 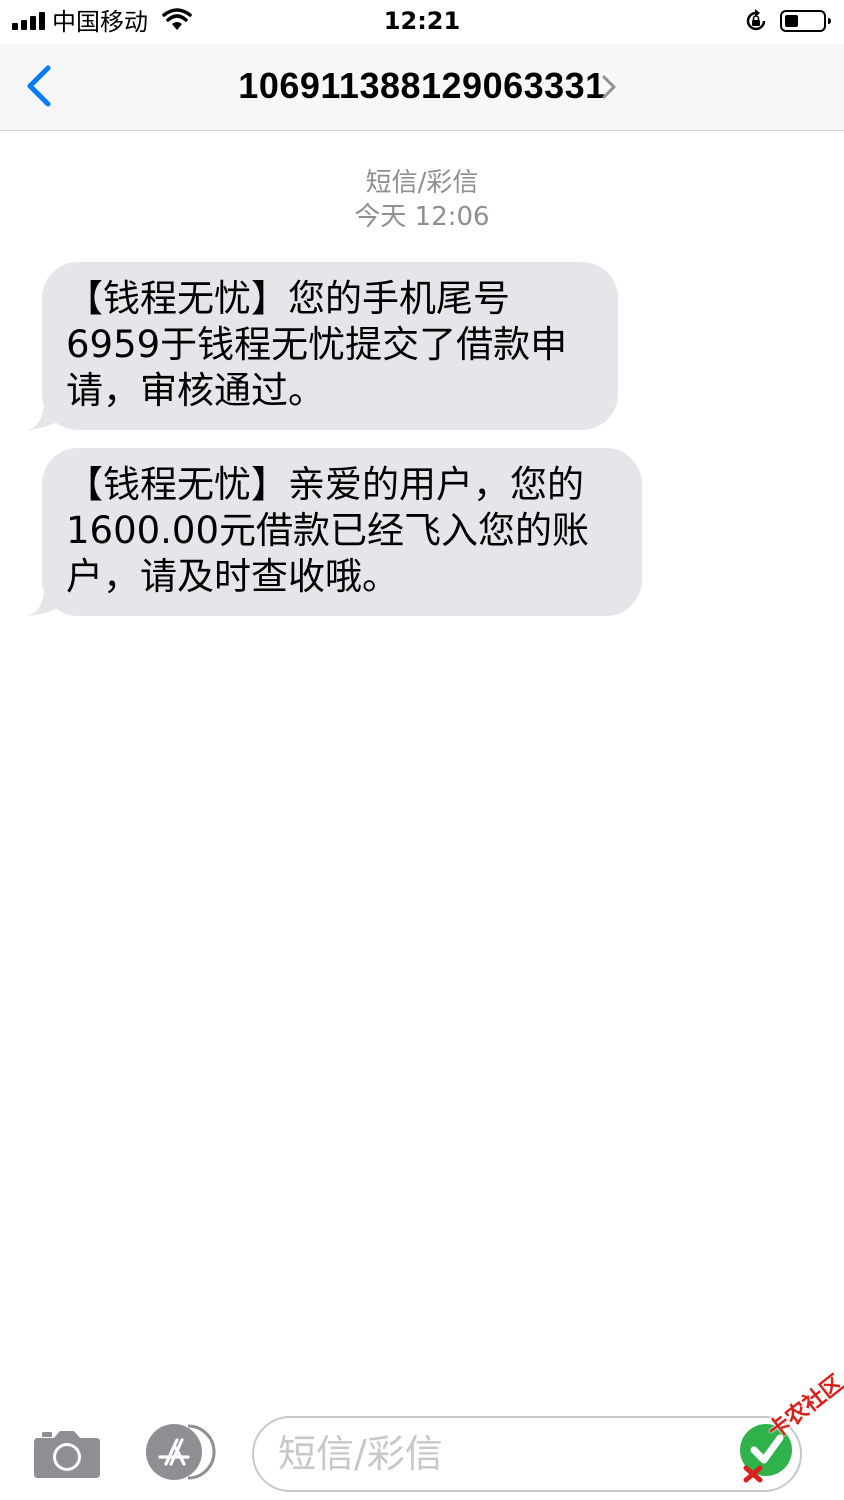 I want to click on app-store-icon, so click(x=180, y=1452).